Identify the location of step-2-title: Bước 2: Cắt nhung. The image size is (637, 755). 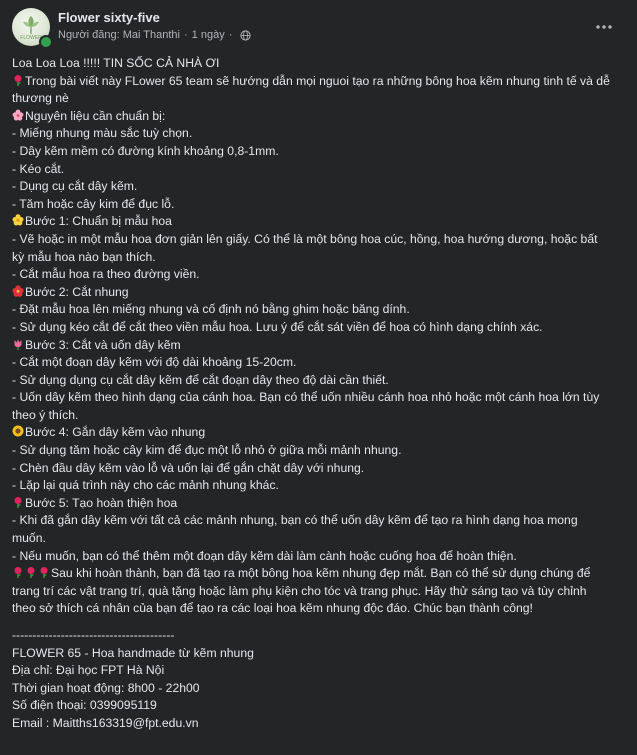
(77, 291).